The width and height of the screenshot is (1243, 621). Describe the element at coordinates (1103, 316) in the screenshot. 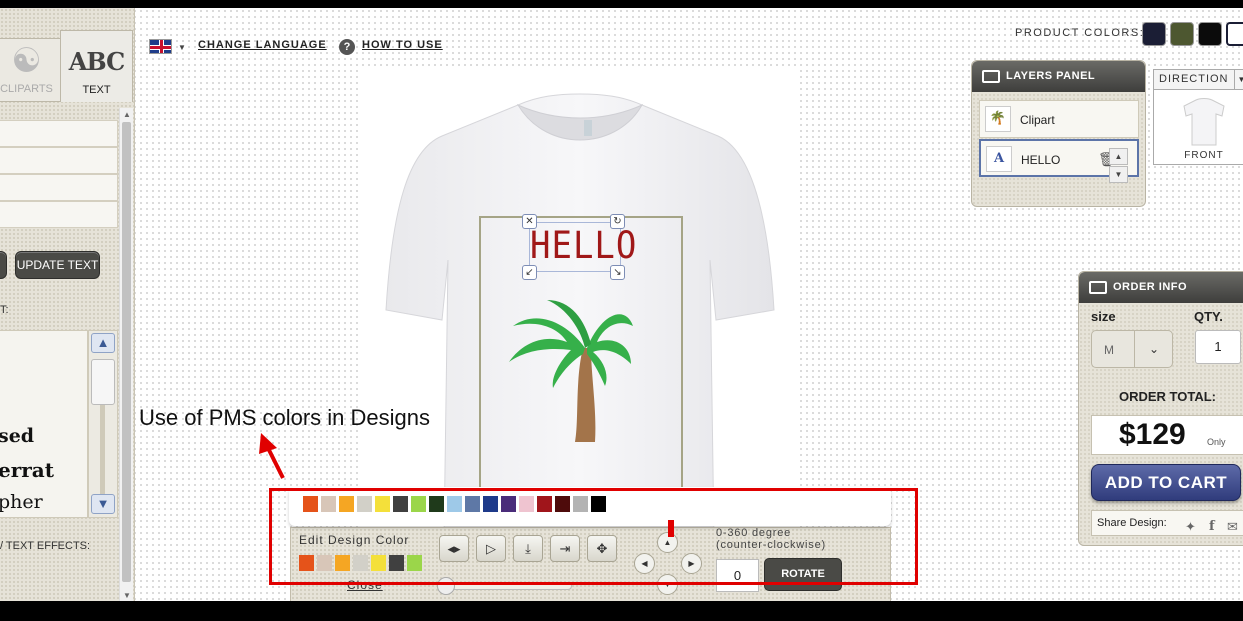

I see `size-label: size` at that location.